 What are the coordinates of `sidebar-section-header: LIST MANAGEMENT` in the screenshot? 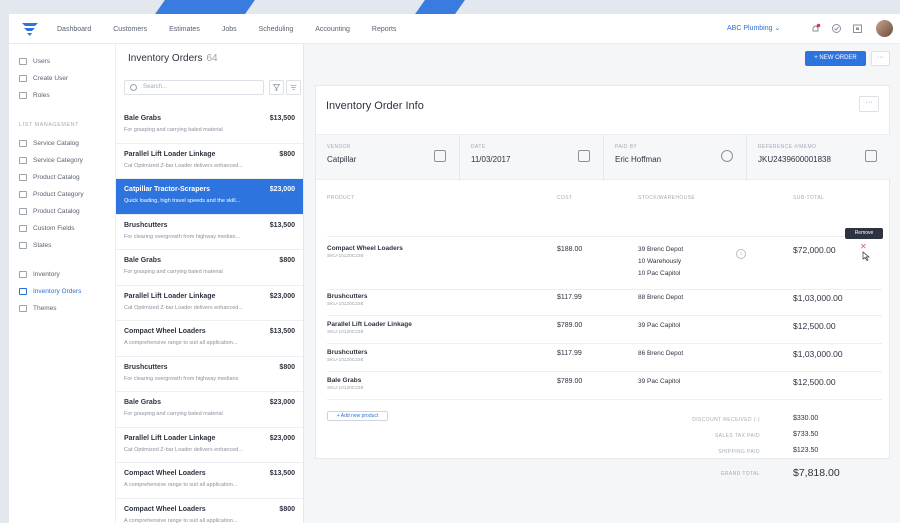 It's located at (49, 125).